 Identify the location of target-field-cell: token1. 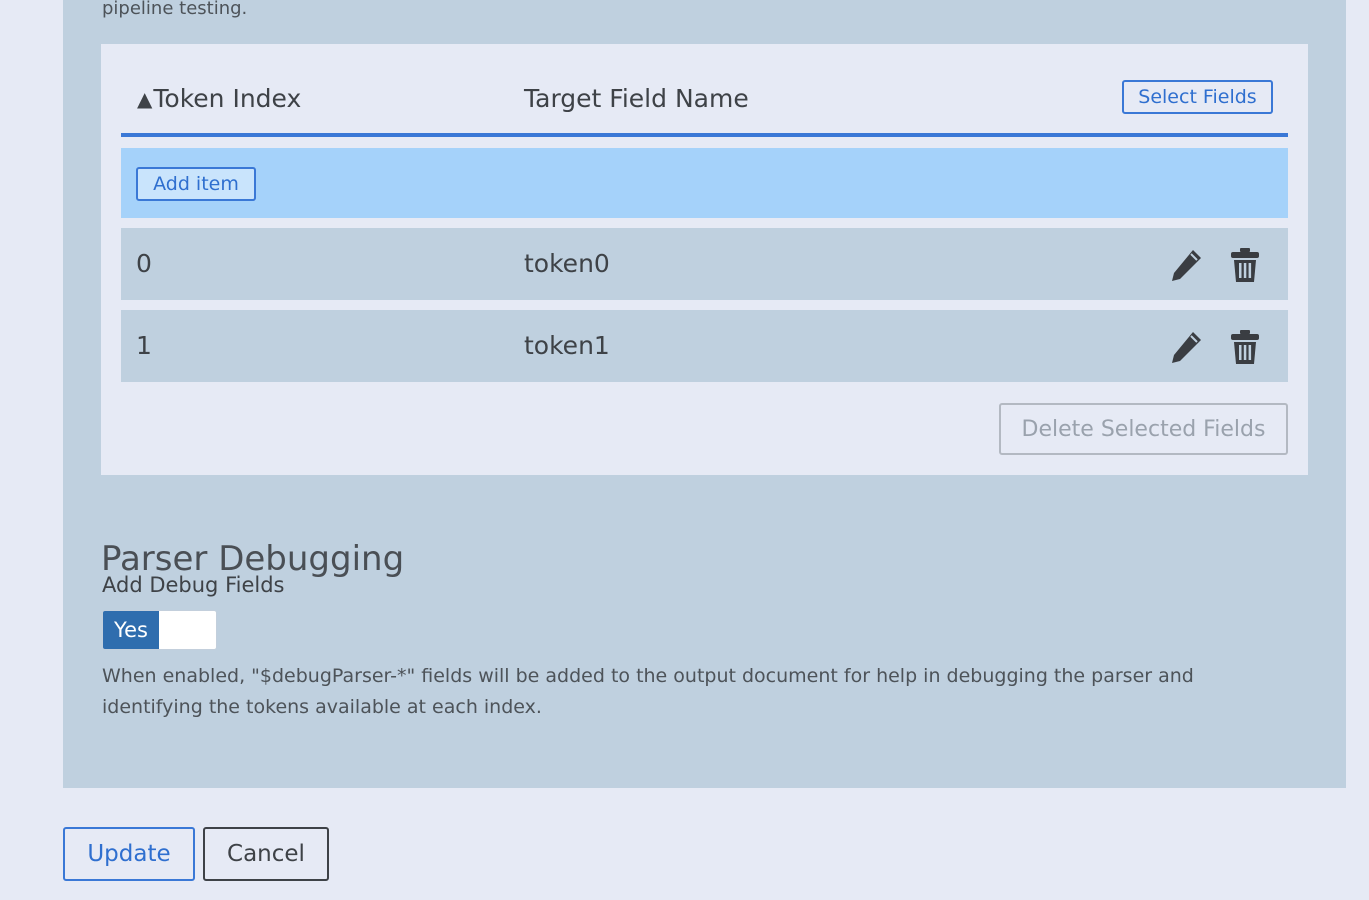
(567, 345).